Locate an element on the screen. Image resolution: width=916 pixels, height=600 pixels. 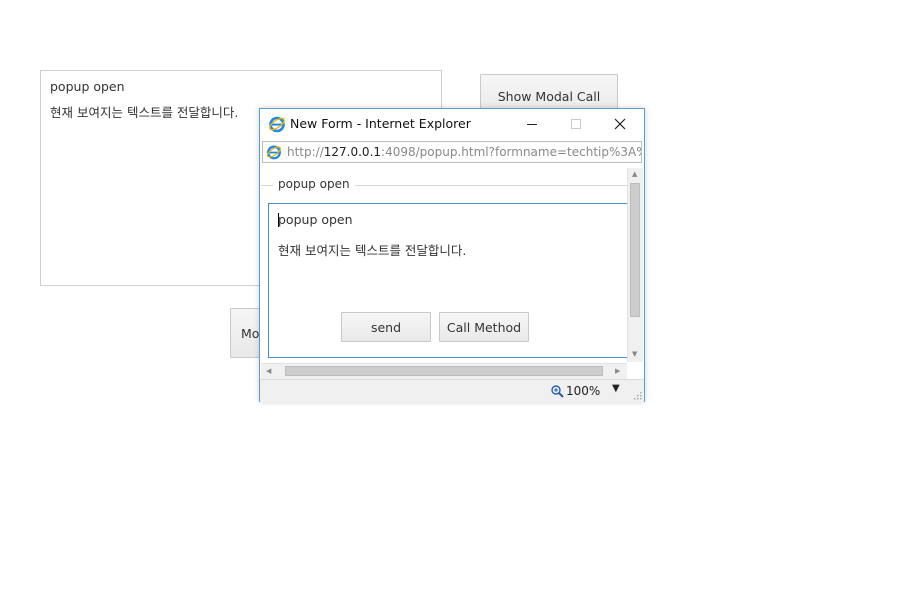
vertical-scrollbar: ▲ ▼ is located at coordinates (635, 265).